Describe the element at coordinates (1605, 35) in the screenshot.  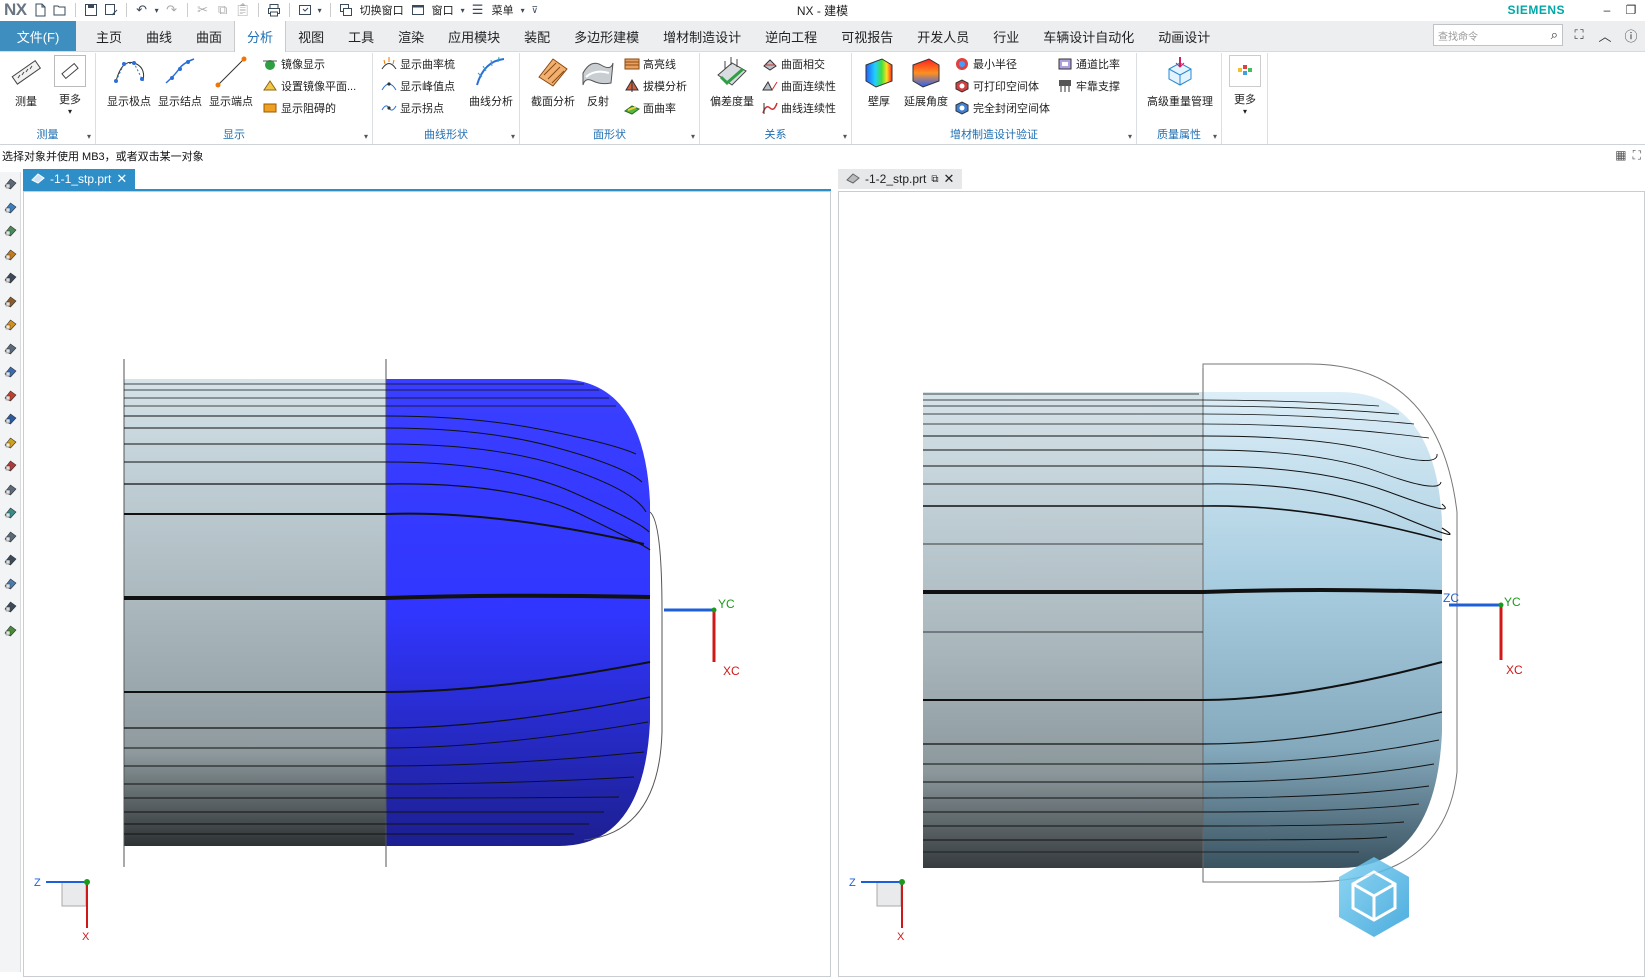
I see `collapse-ribbon-icon: ︿` at that location.